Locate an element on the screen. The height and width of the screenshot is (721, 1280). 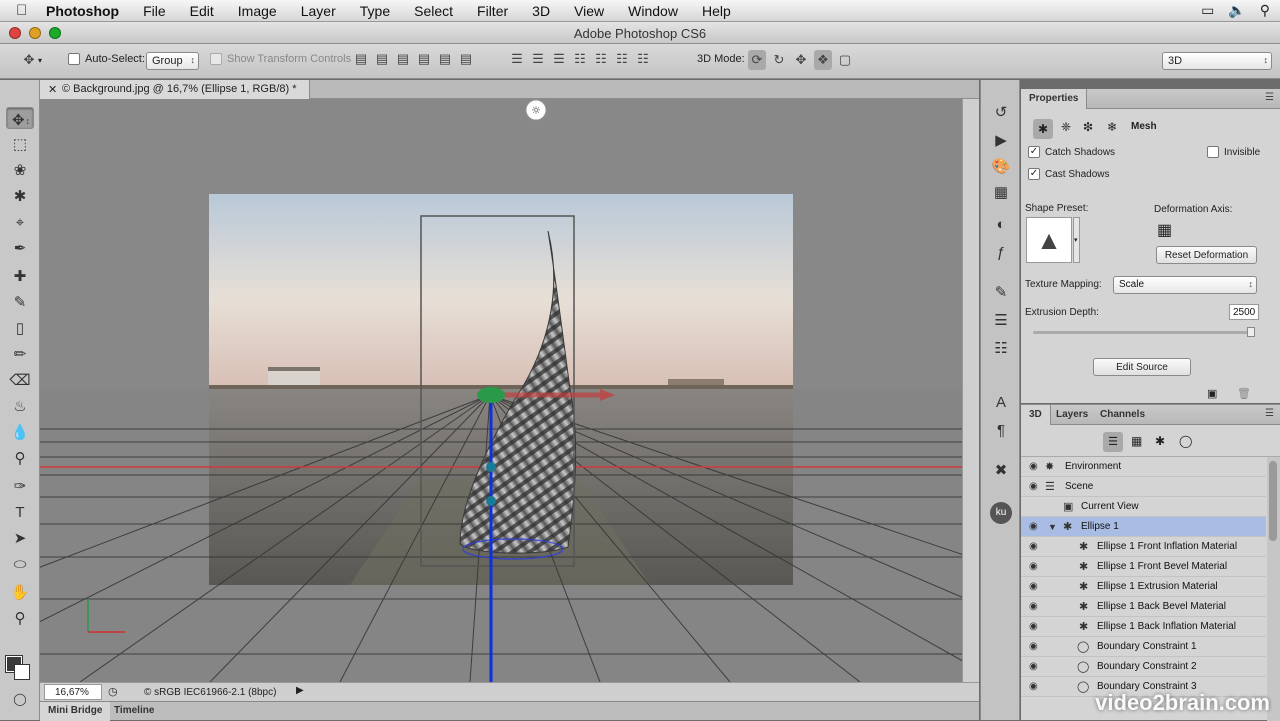
background-color-swatch is located at coordinates (22, 672).